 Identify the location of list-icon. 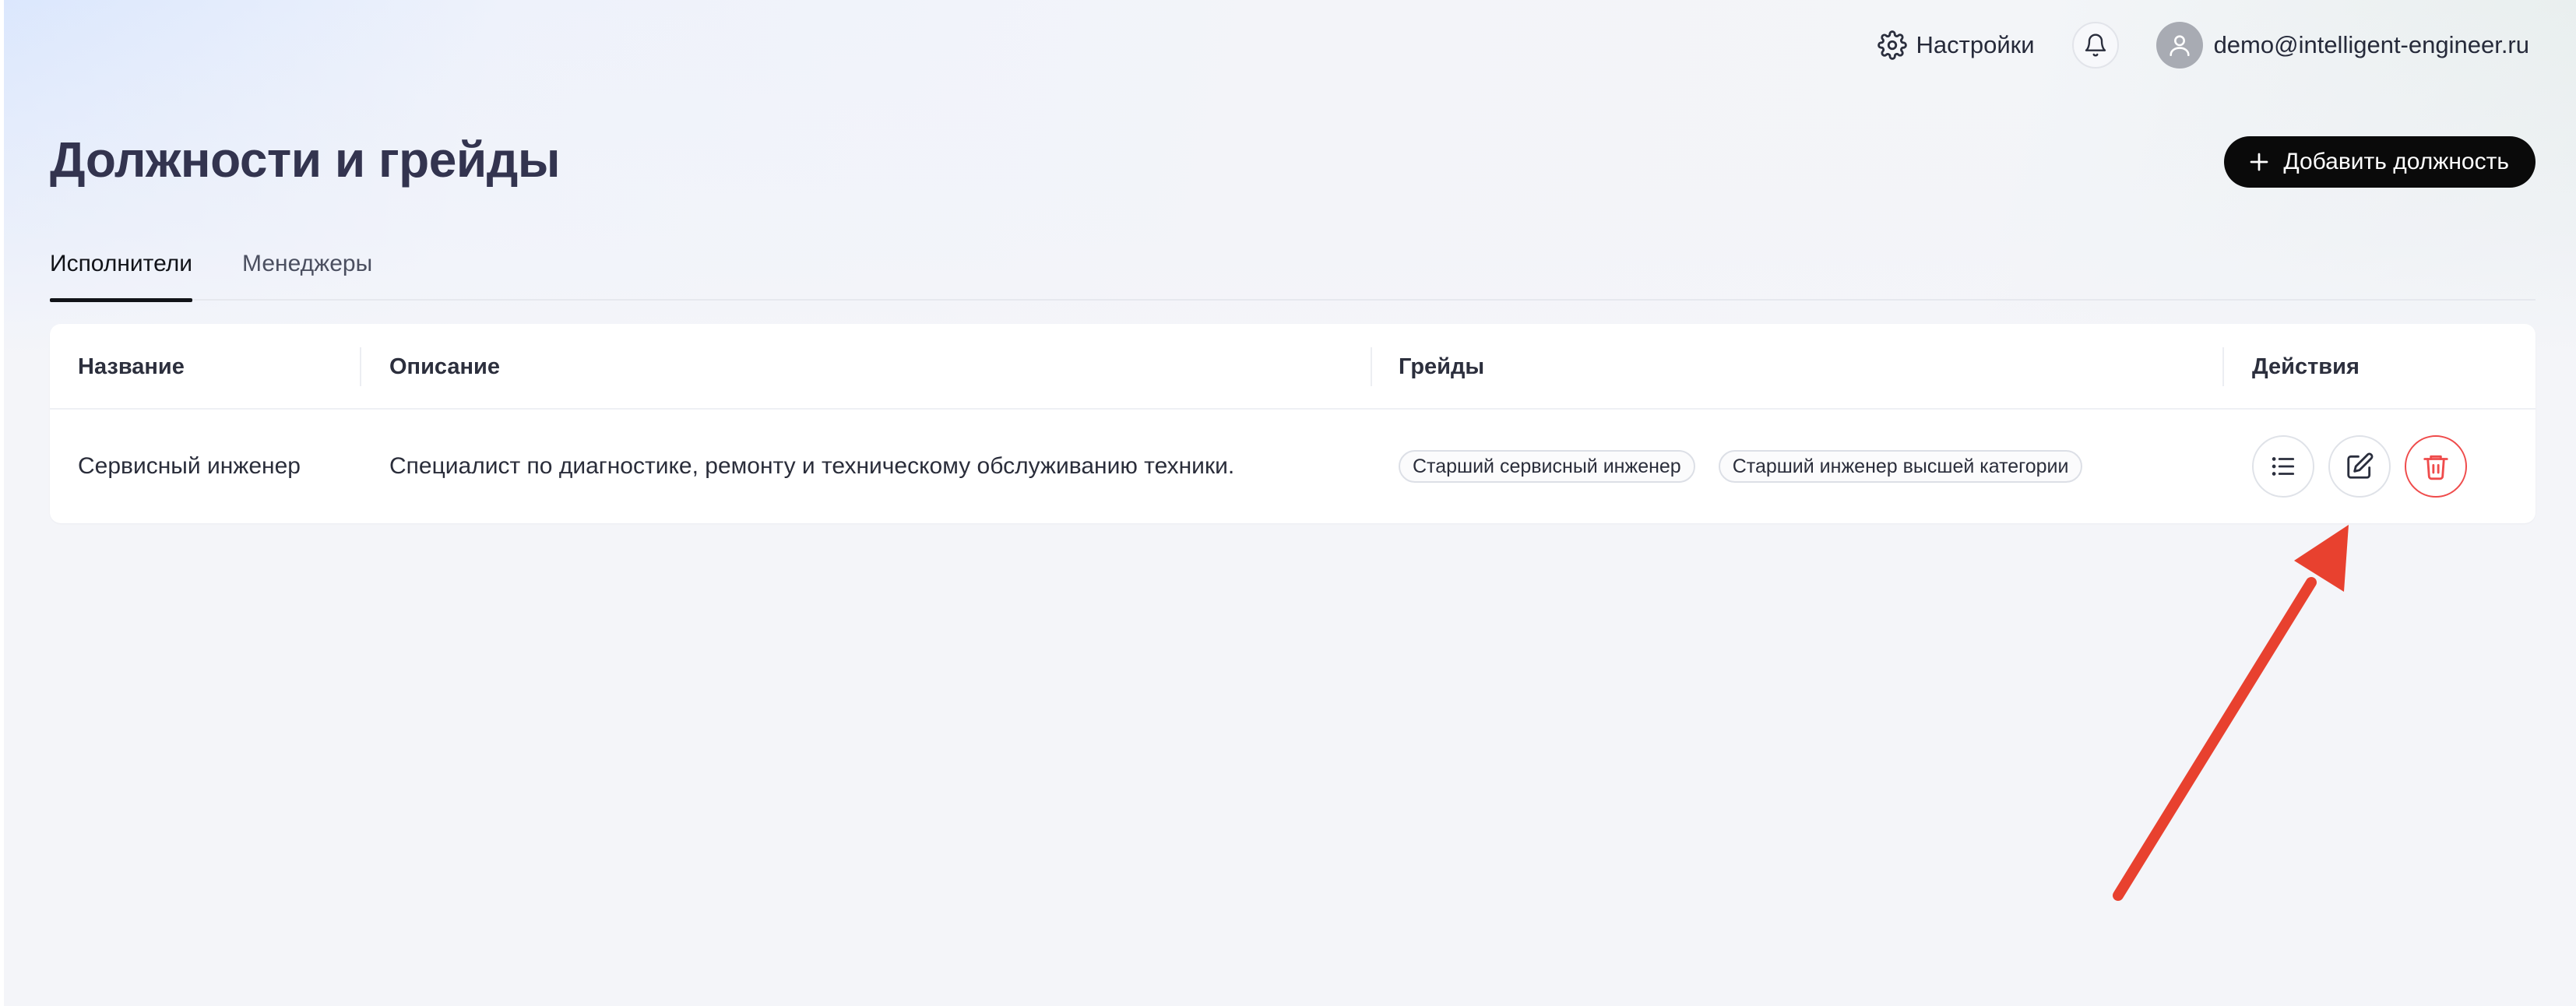
(2283, 466).